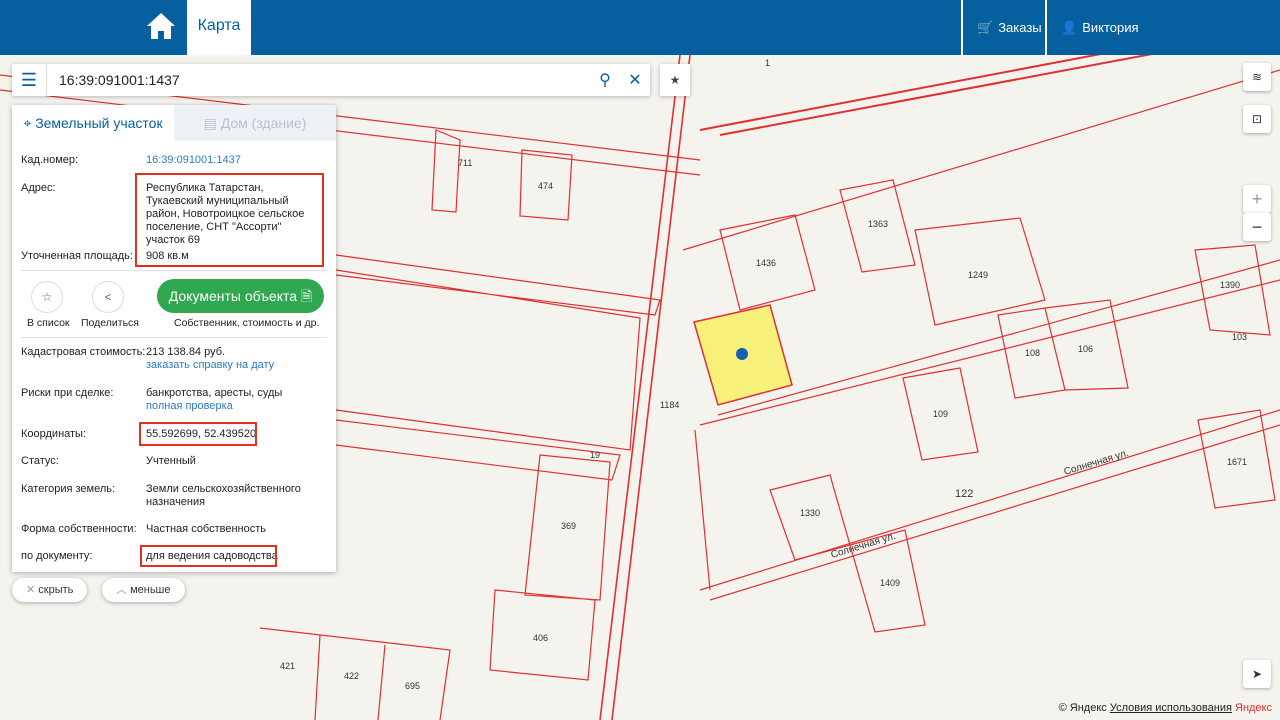 This screenshot has width=1280, height=720. What do you see at coordinates (605, 80) in the screenshot?
I see `search-icon: ⚲` at bounding box center [605, 80].